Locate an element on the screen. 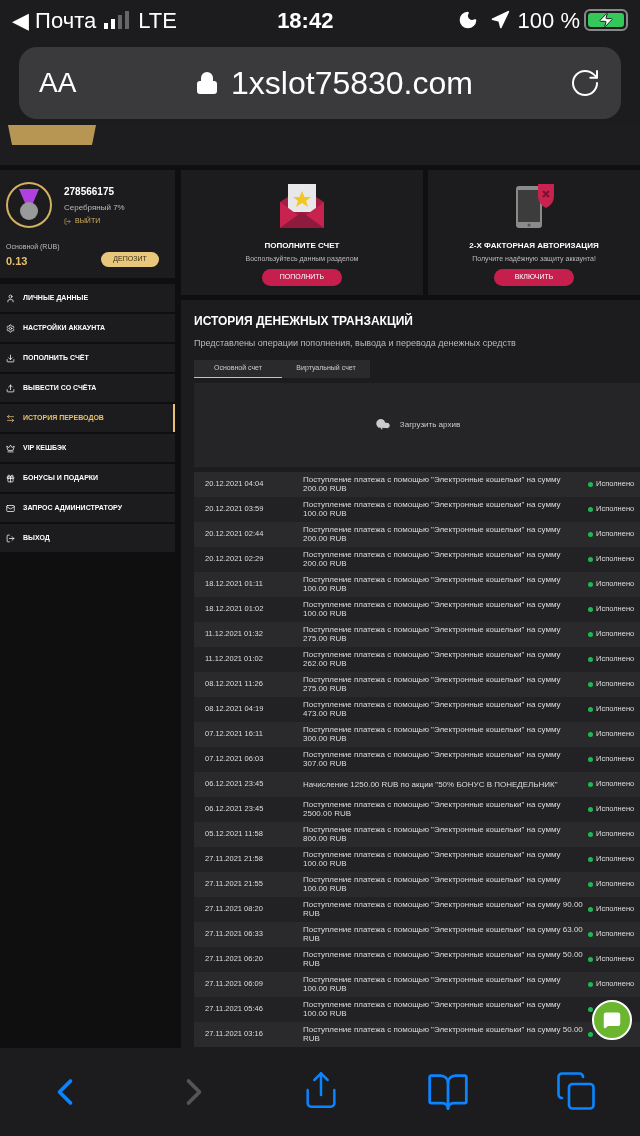 This screenshot has height=1136, width=640. medal-avatar is located at coordinates (29, 205).